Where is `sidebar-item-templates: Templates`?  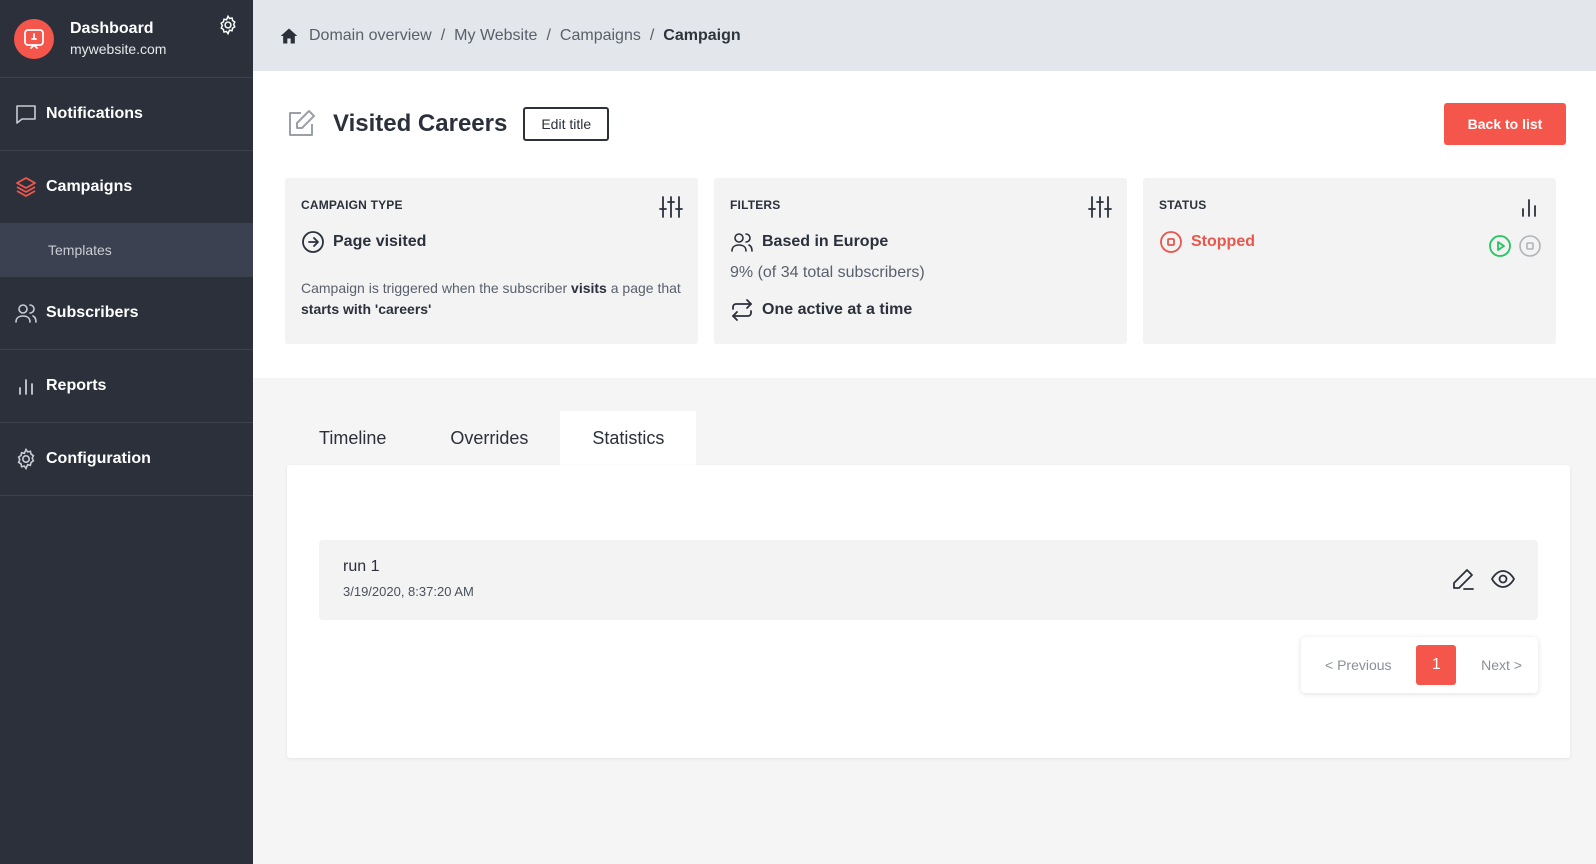 sidebar-item-templates: Templates is located at coordinates (126, 250).